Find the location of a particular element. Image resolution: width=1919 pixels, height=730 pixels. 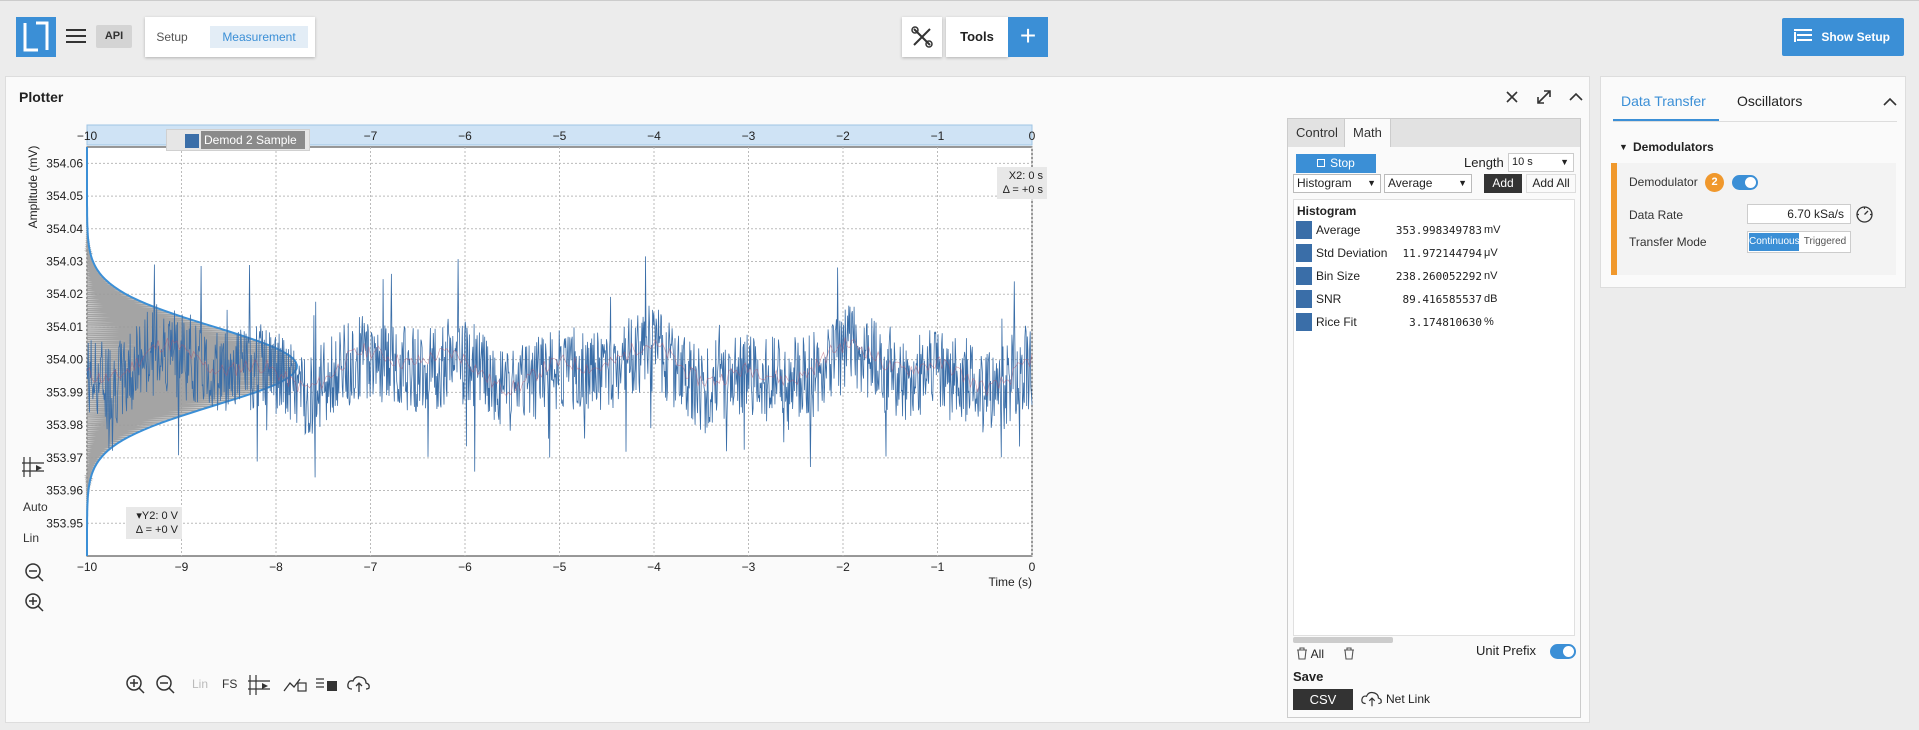

x-zoom-in-icon is located at coordinates (135, 685).